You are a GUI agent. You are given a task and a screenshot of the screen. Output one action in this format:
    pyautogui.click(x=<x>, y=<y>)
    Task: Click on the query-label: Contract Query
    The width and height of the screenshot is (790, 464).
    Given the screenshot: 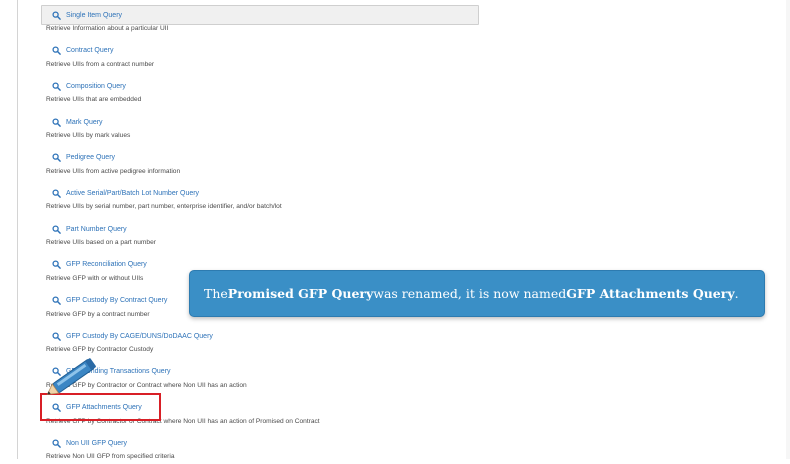 What is the action you would take?
    pyautogui.click(x=90, y=51)
    